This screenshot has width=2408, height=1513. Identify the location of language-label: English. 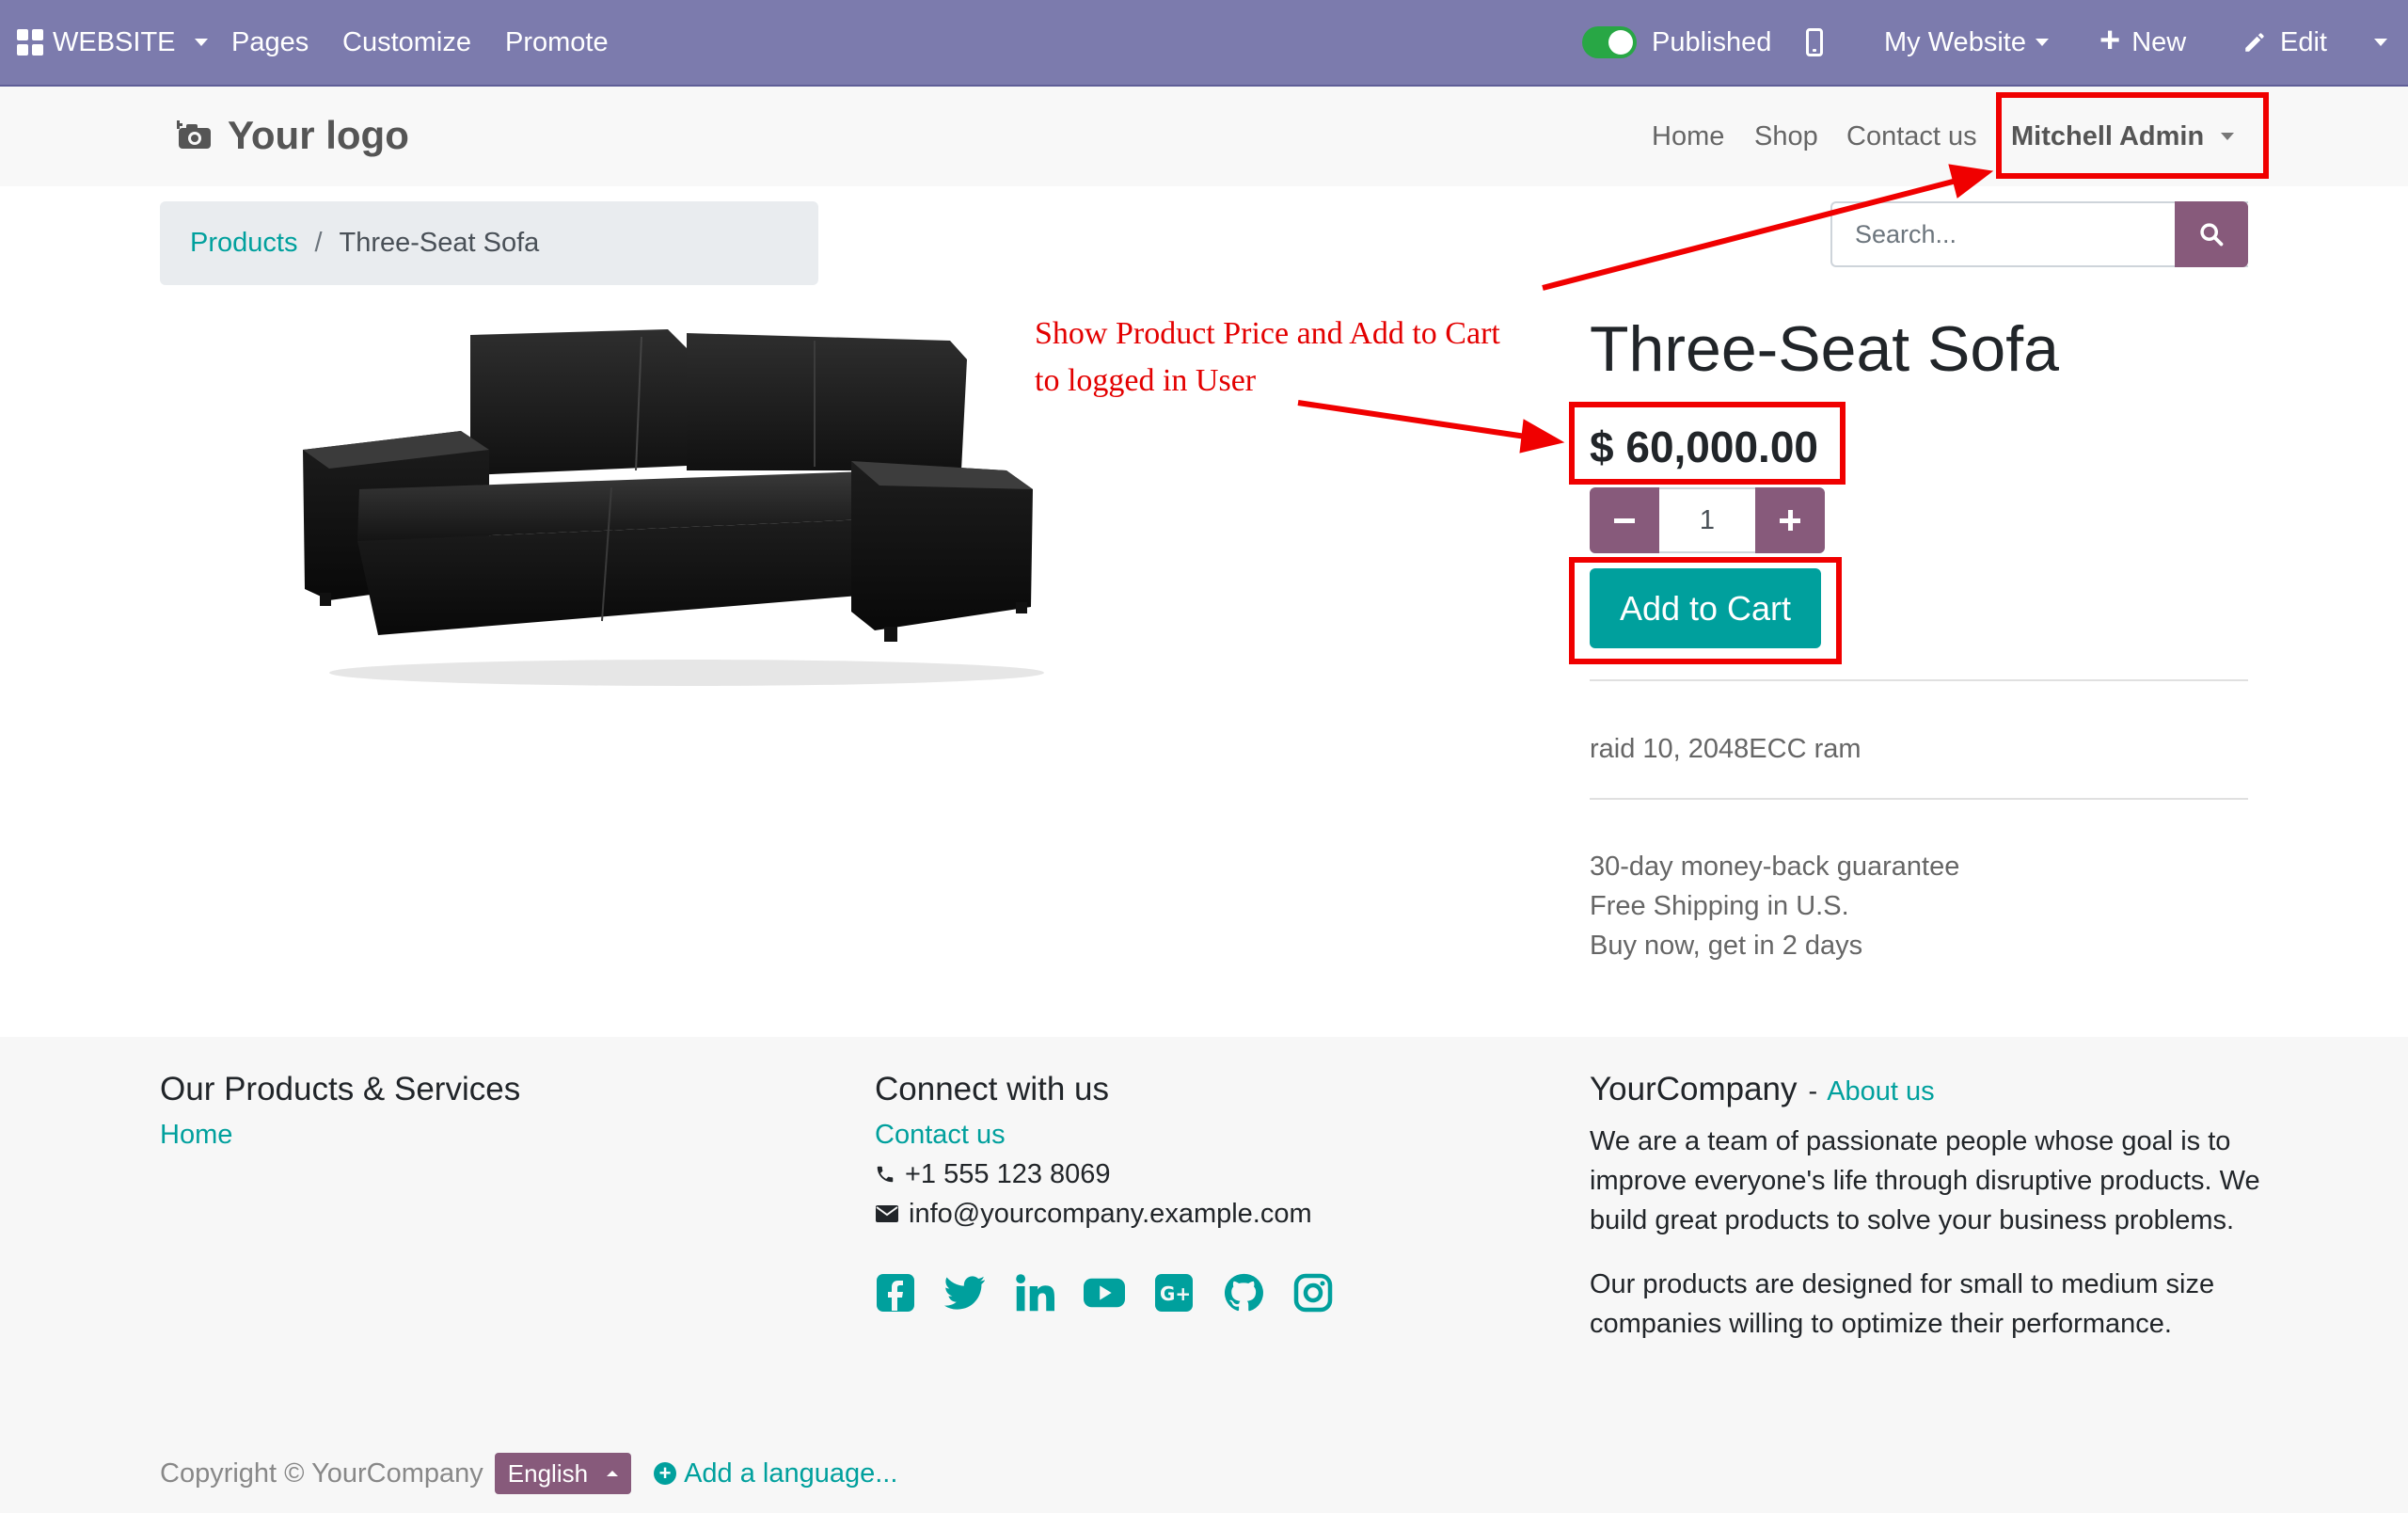
(548, 1473).